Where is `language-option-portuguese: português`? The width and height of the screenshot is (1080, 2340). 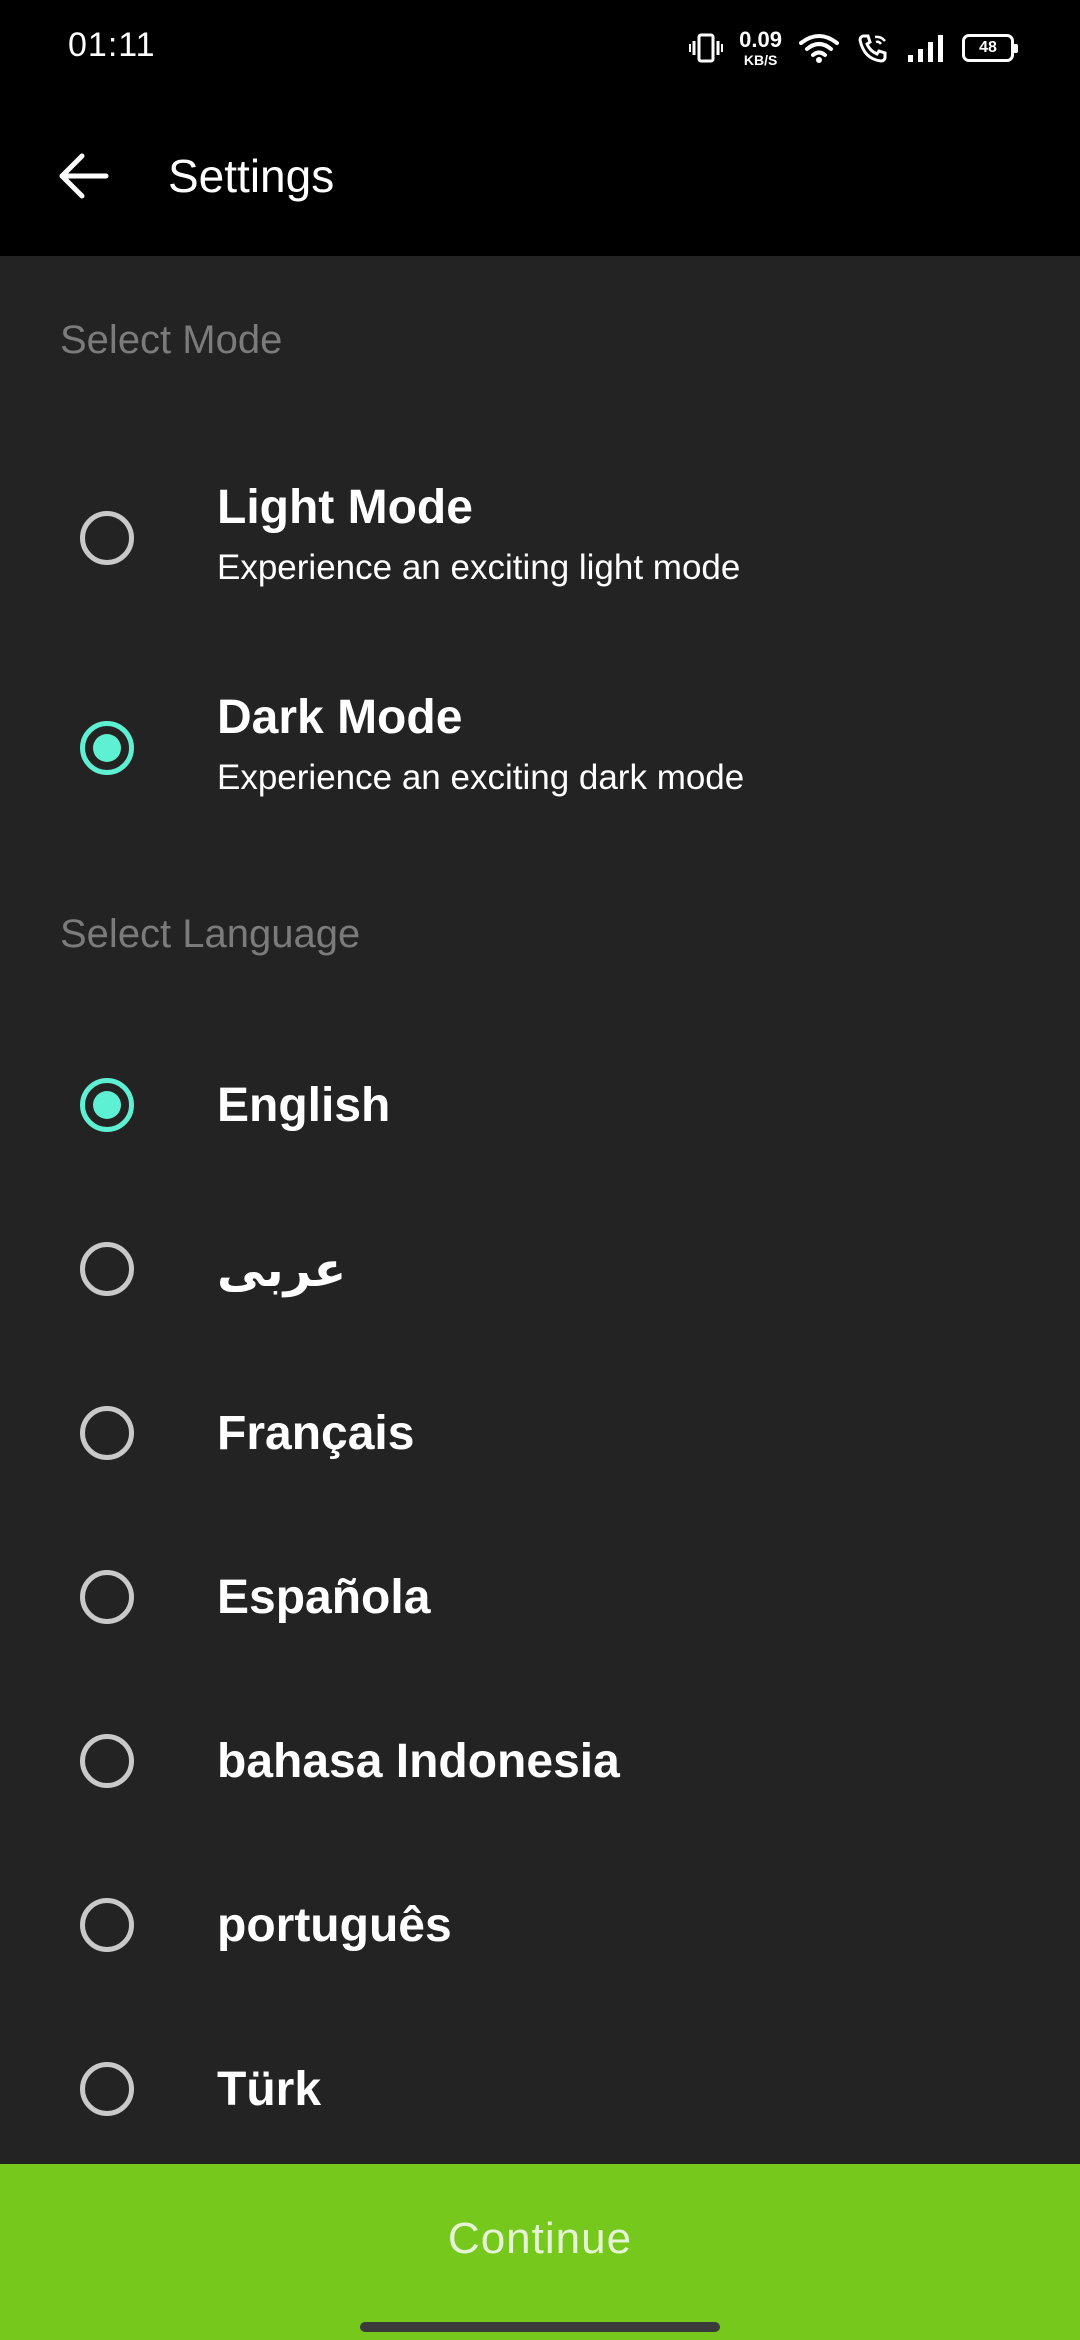 language-option-portuguese: português is located at coordinates (540, 1925).